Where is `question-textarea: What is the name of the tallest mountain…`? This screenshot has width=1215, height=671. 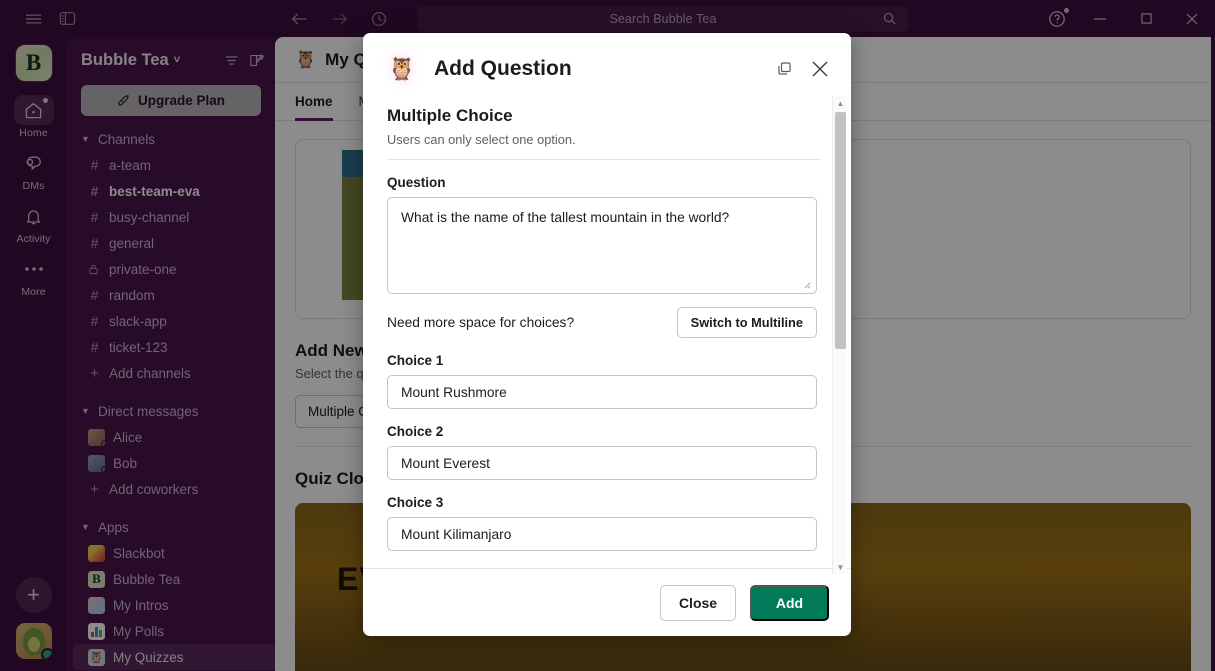
question-textarea: What is the name of the tallest mountain… is located at coordinates (602, 245).